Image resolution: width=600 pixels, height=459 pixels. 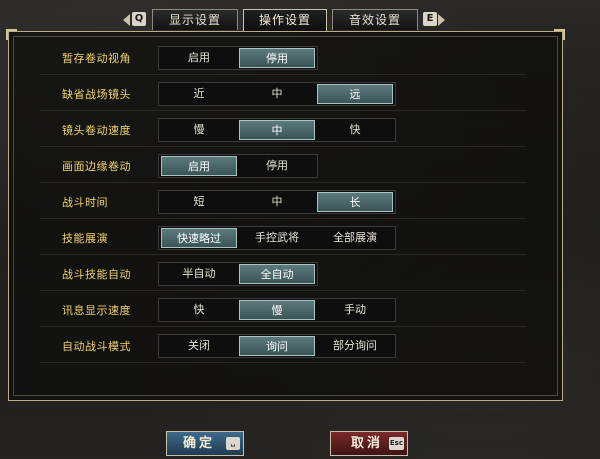 What do you see at coordinates (355, 202) in the screenshot?
I see `option-button: 长` at bounding box center [355, 202].